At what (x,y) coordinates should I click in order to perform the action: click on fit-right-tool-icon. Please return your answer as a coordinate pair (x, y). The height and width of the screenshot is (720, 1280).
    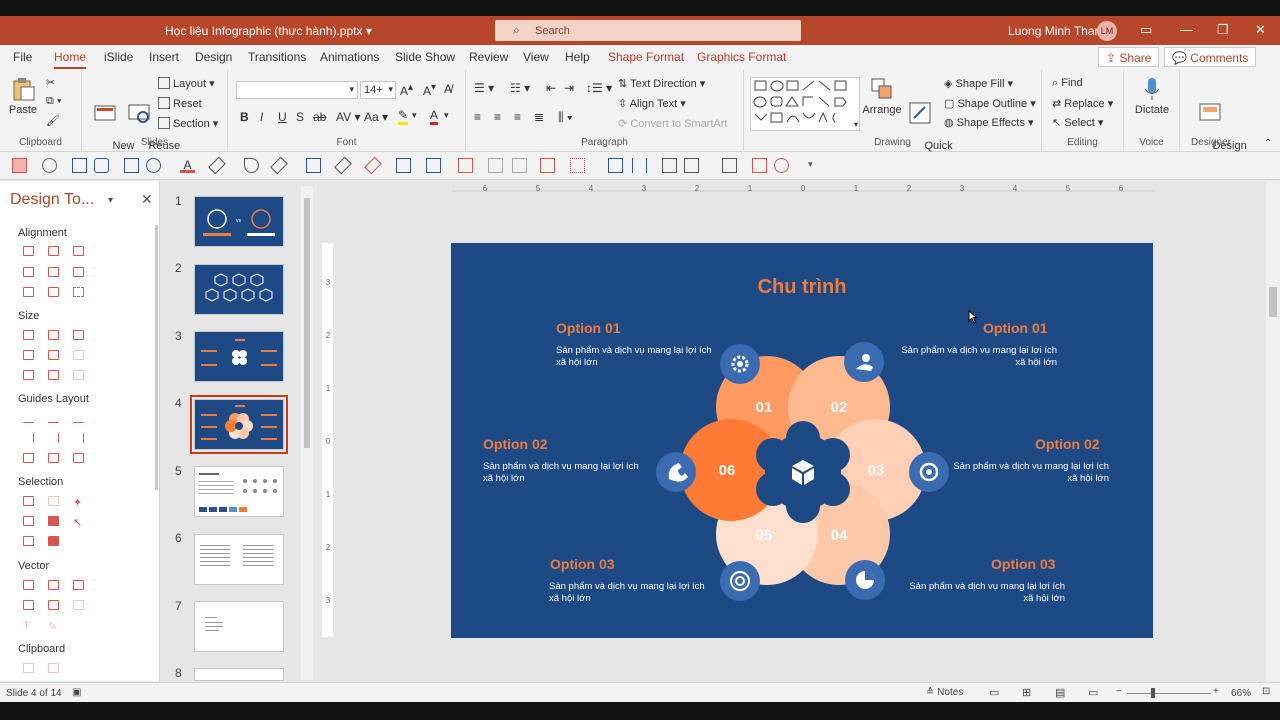
    Looking at the image, I should click on (53, 375).